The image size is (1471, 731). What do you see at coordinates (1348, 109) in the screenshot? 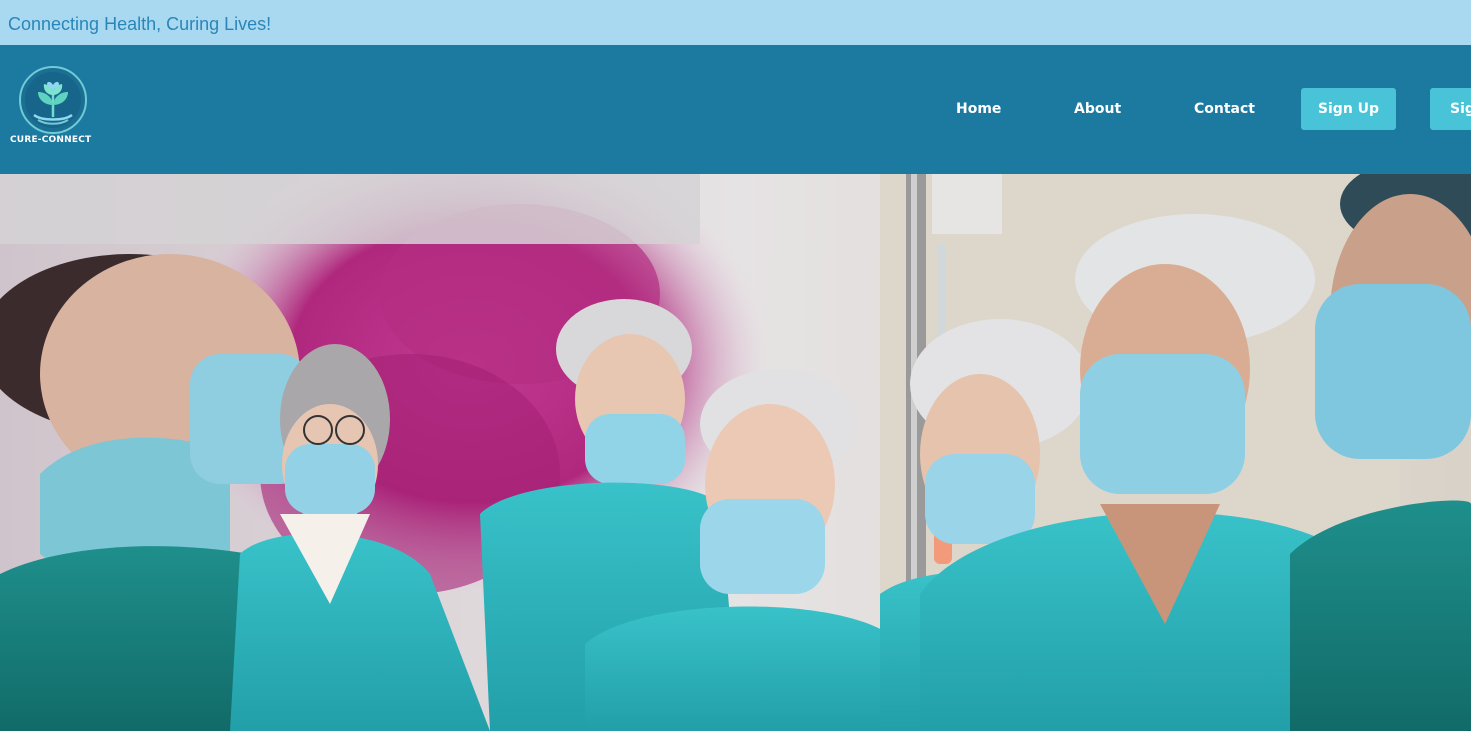
I see `sign-up-button: Sign Up` at bounding box center [1348, 109].